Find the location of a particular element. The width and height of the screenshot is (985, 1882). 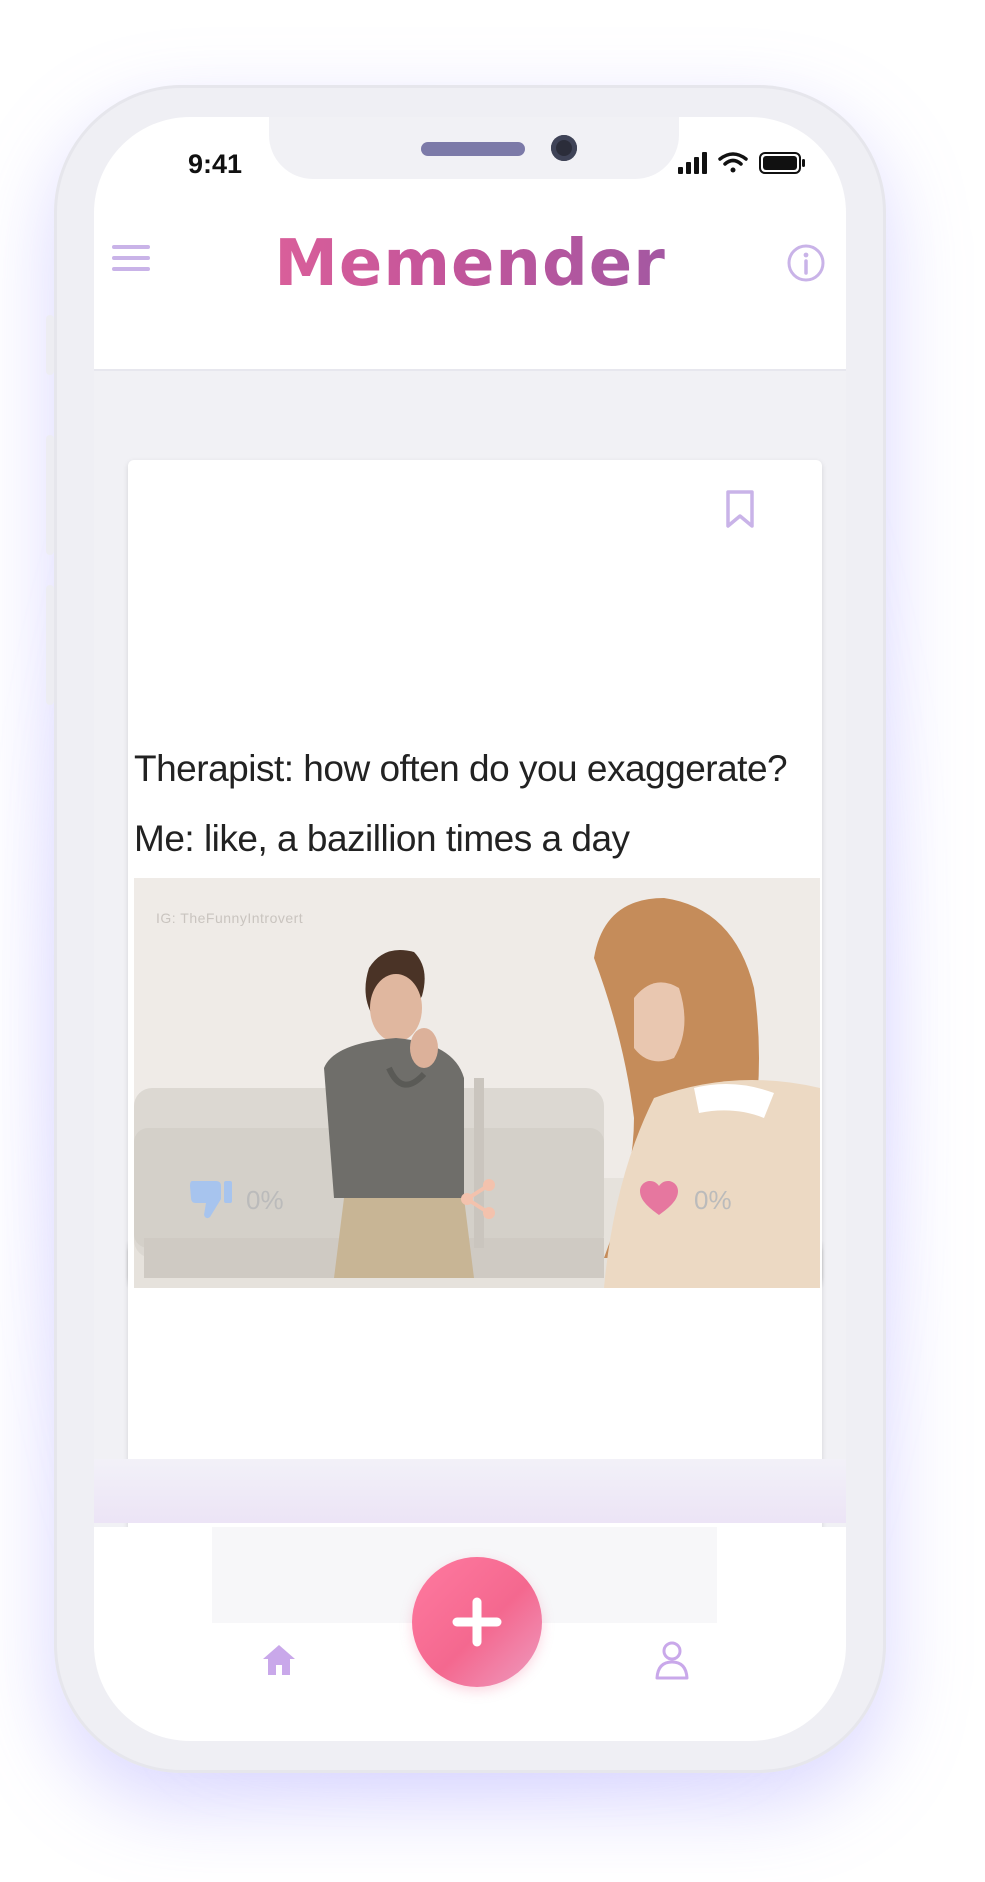

app-header: Memender is located at coordinates (470, 291).